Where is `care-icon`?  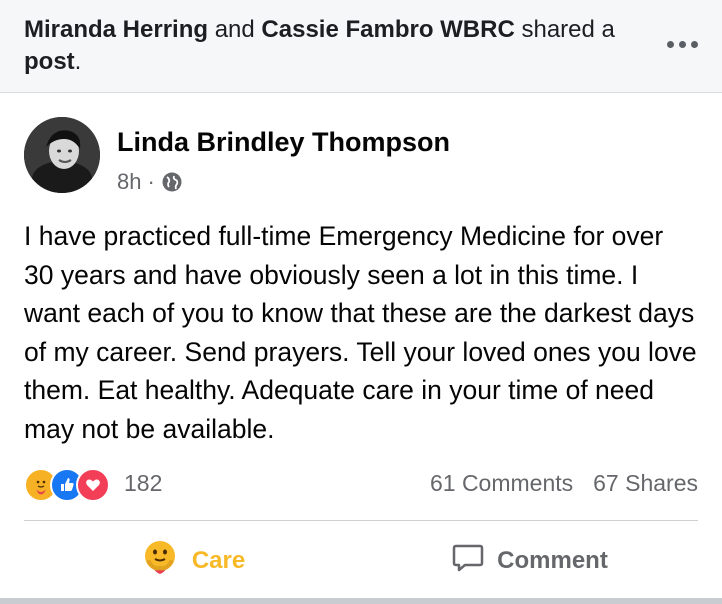
care-icon is located at coordinates (160, 561).